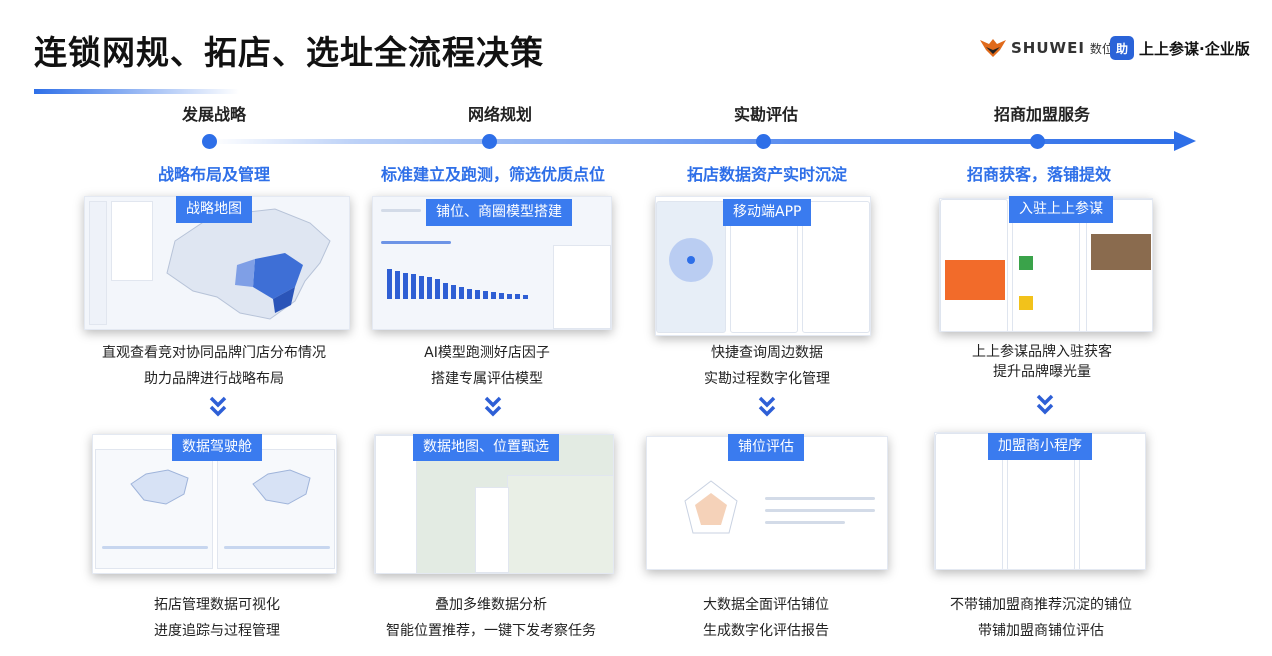  I want to click on data-map-filter, so click(492, 530).